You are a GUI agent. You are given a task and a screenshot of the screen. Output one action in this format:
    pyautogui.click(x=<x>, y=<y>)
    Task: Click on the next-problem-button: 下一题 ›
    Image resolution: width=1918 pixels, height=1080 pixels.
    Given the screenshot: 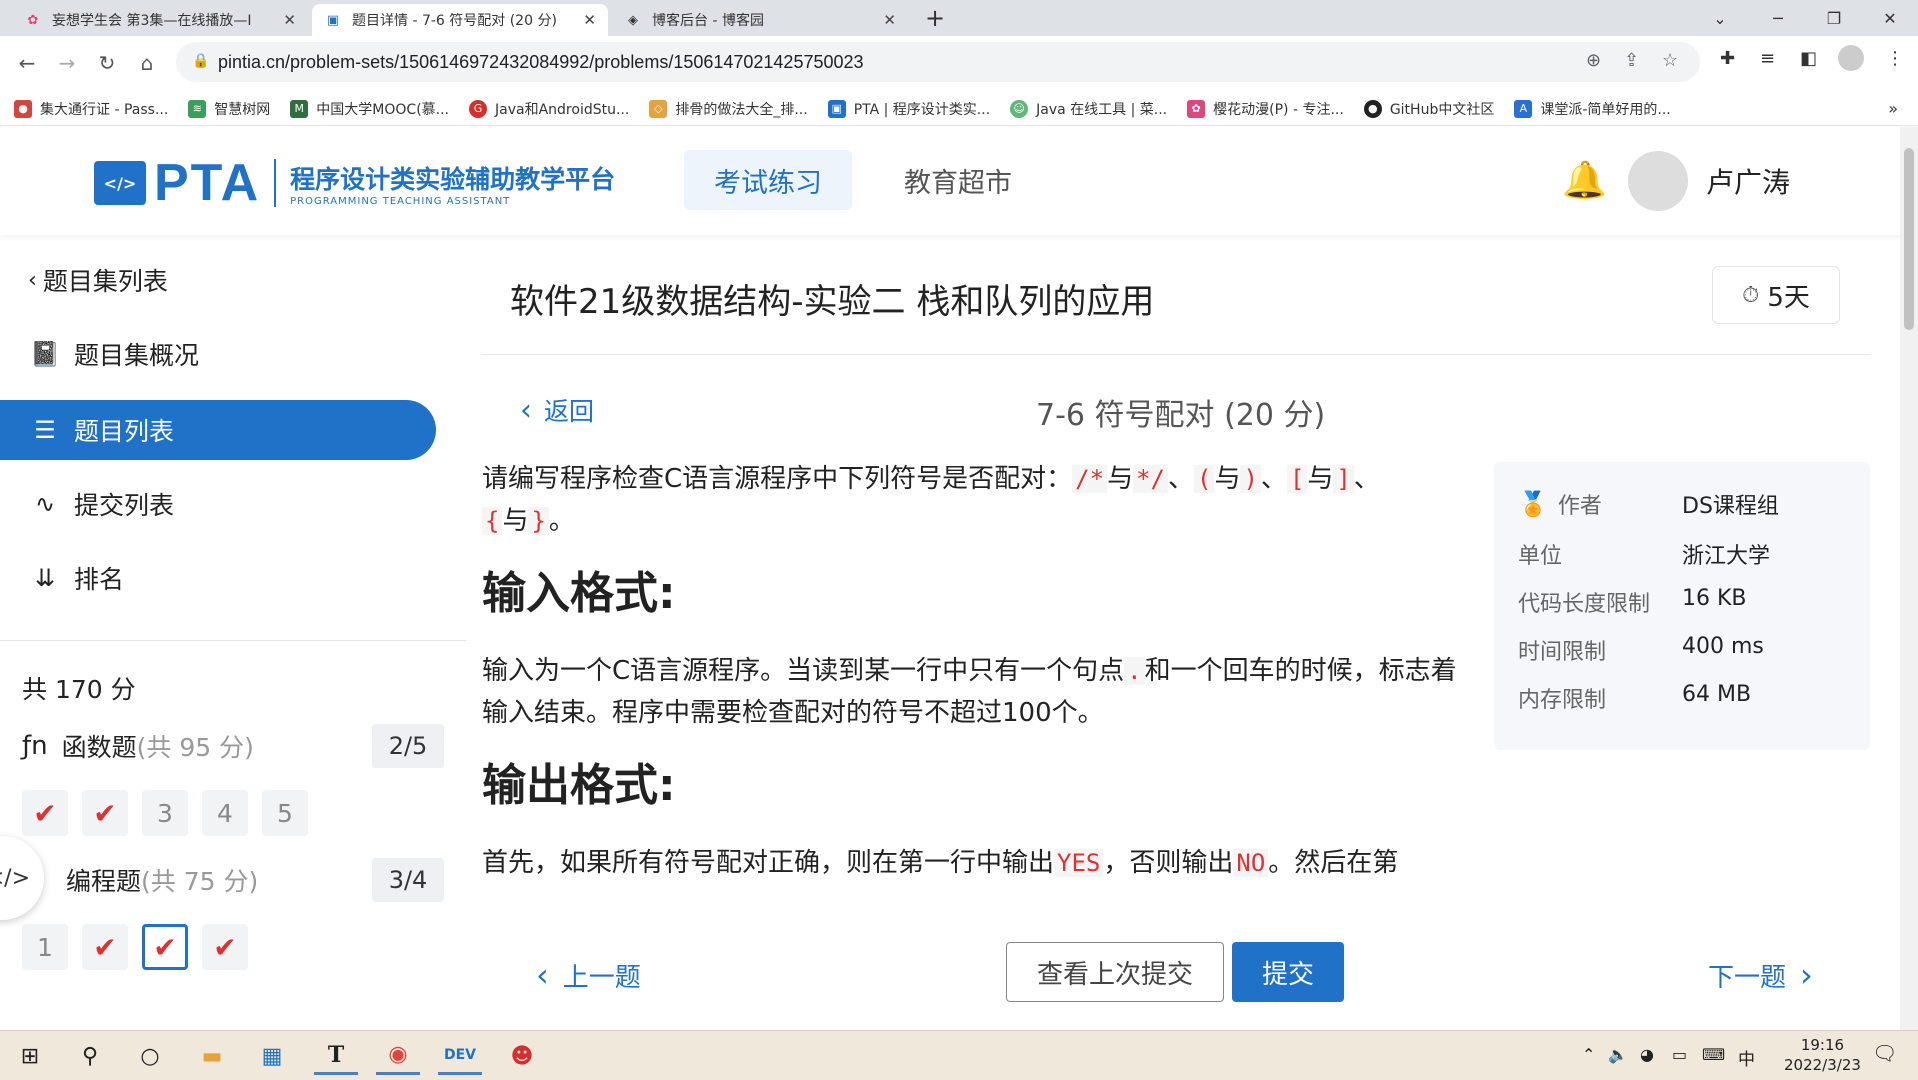 What is the action you would take?
    pyautogui.click(x=1760, y=975)
    